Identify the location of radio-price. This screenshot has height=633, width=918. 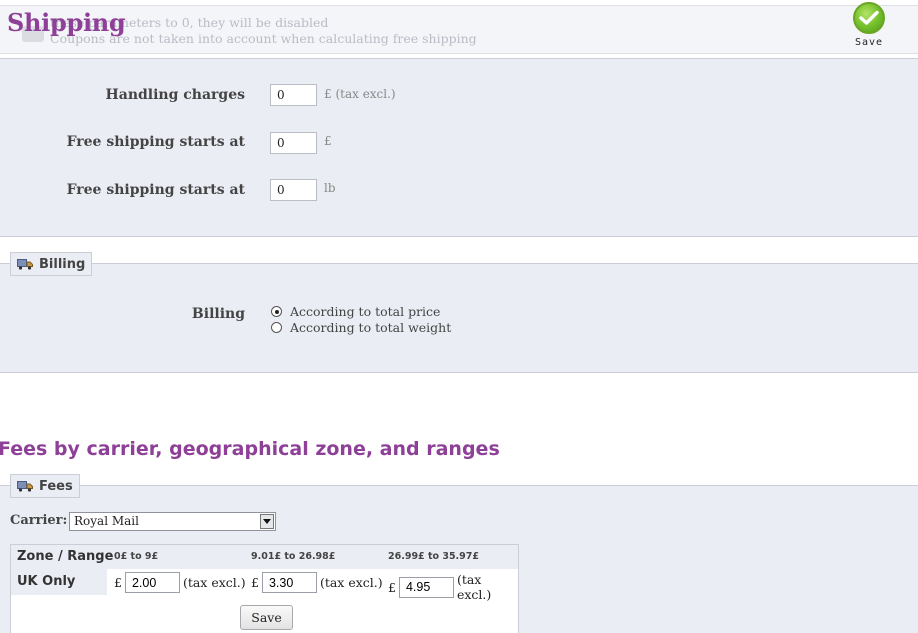
(276, 311).